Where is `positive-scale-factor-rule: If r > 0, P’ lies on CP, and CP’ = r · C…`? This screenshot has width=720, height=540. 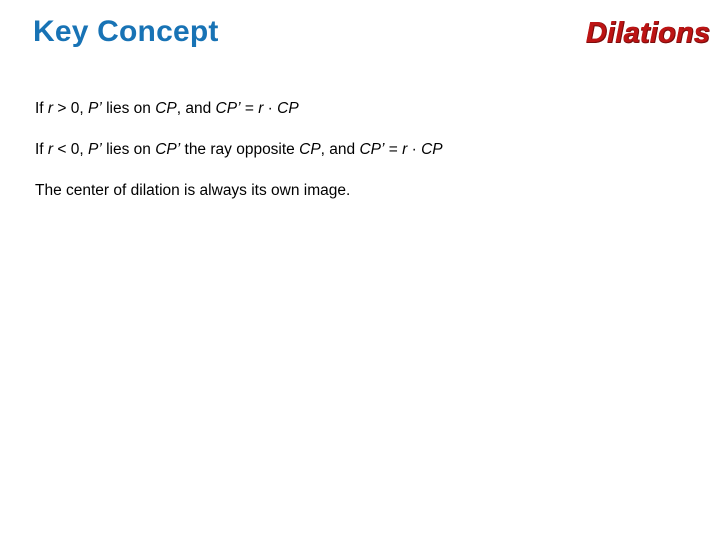 positive-scale-factor-rule: If r > 0, P’ lies on CP, and CP’ = r · C… is located at coordinates (370, 108).